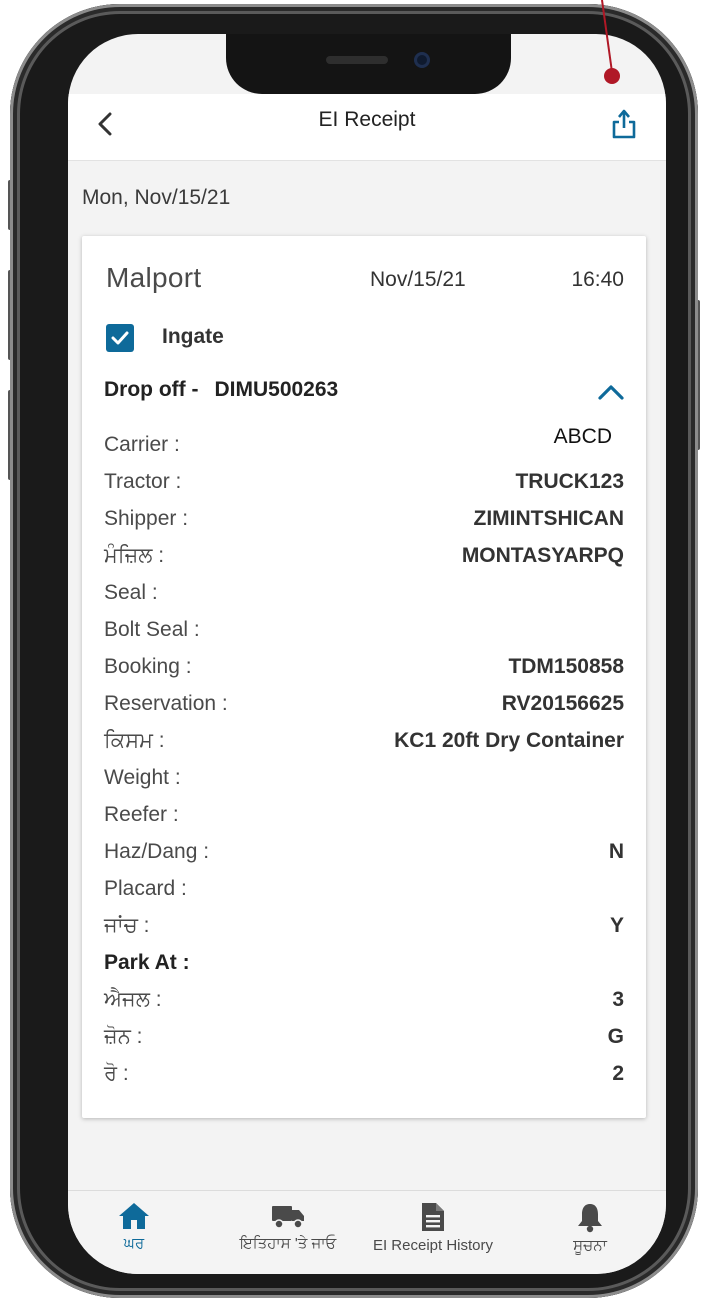  Describe the element at coordinates (131, 592) in the screenshot. I see `field-label: Seal :` at that location.